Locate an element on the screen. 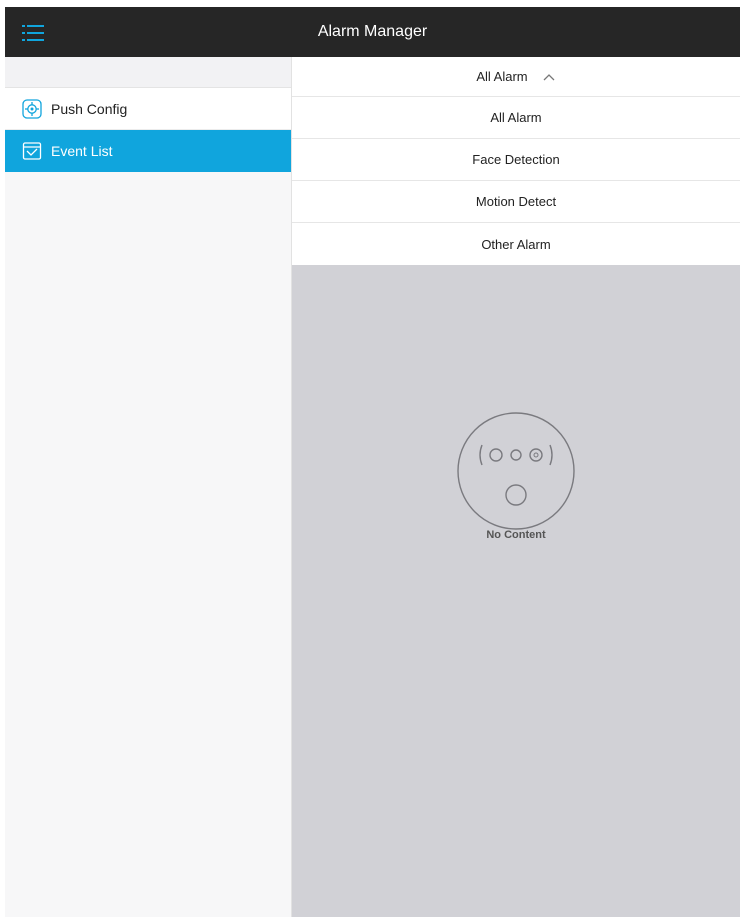 The width and height of the screenshot is (740, 917). sidebar-item-event-list: Event List is located at coordinates (148, 151).